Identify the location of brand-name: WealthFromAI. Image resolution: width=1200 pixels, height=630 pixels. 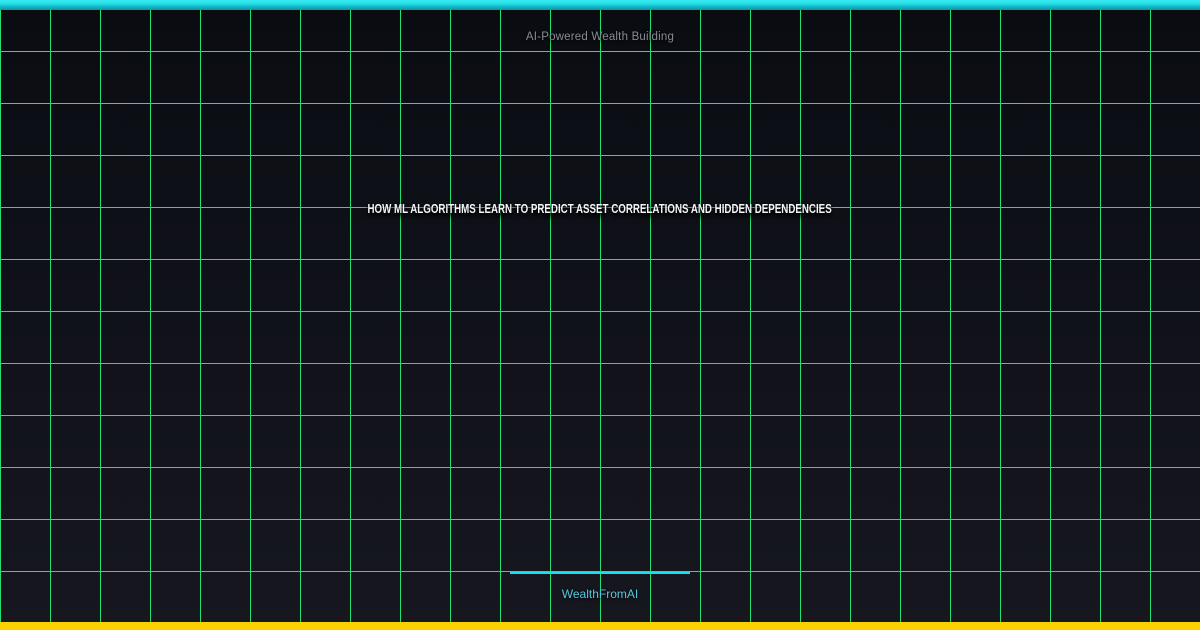
(600, 594).